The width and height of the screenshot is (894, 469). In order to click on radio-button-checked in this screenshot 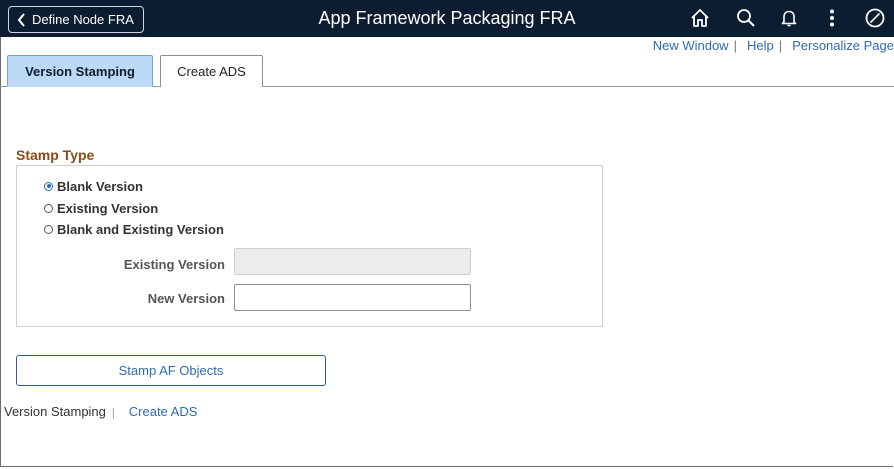, I will do `click(48, 186)`.